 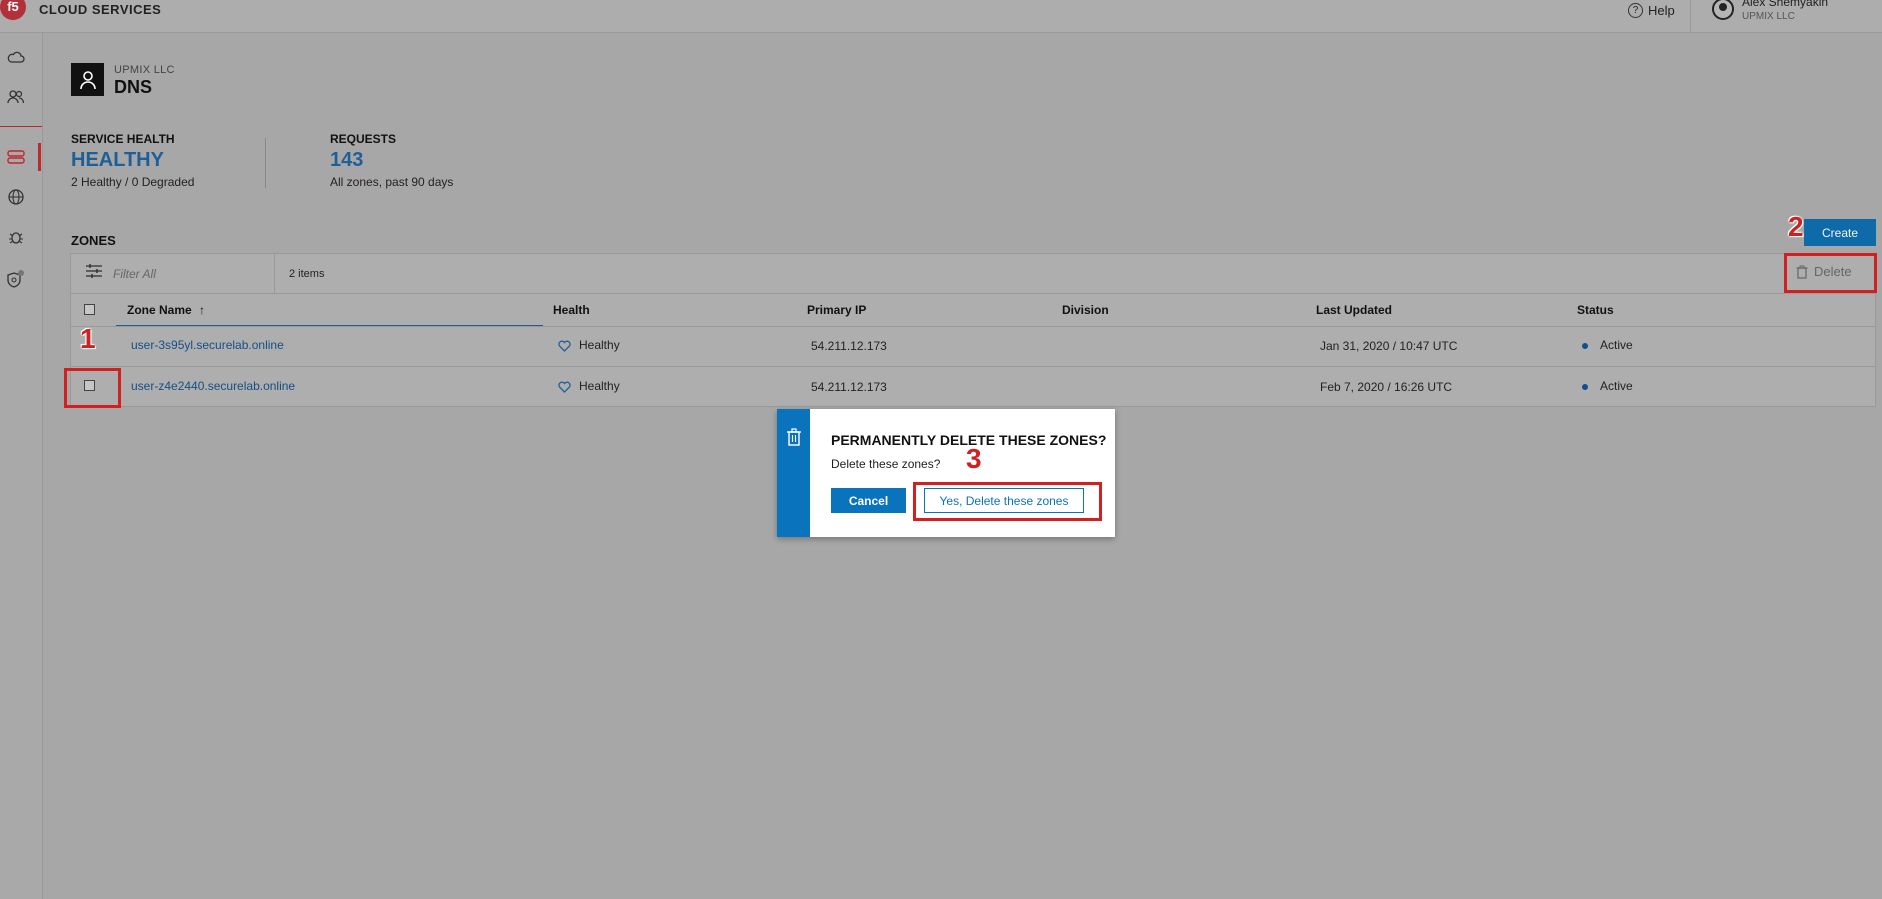 I want to click on filter-sliders-icon, so click(x=94, y=271).